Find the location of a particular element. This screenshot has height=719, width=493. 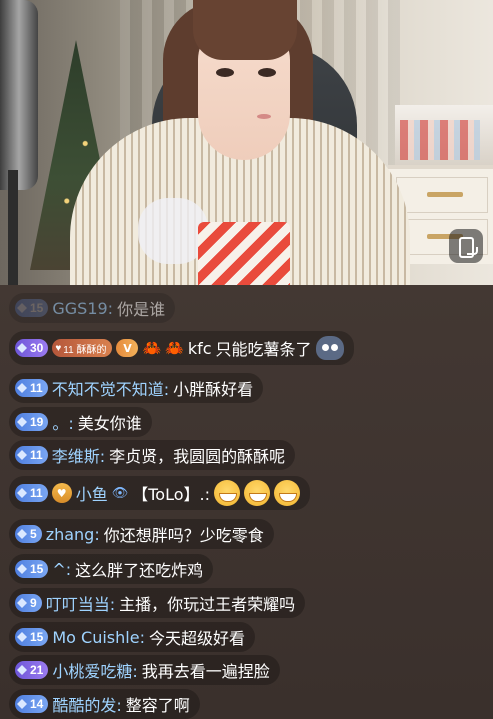

chat-message: 21 小桃爱吃糖: 我再去看一遍捏脸 is located at coordinates (144, 670).